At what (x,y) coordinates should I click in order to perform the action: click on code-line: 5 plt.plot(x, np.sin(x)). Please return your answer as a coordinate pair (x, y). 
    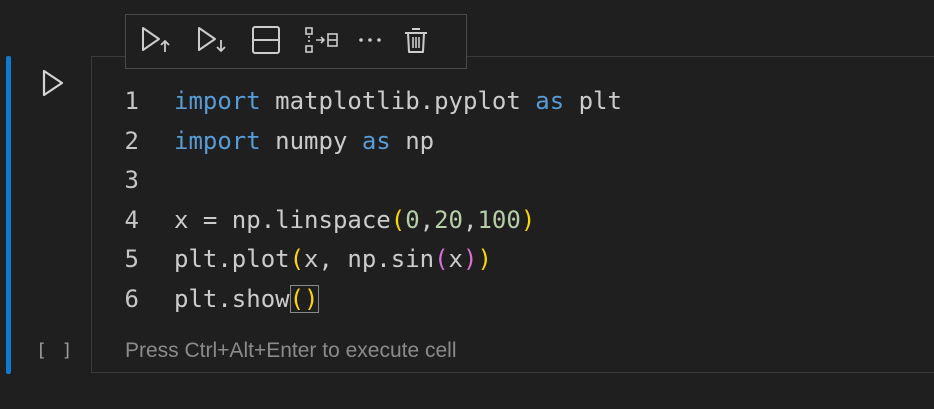
    Looking at the image, I should click on (501, 260).